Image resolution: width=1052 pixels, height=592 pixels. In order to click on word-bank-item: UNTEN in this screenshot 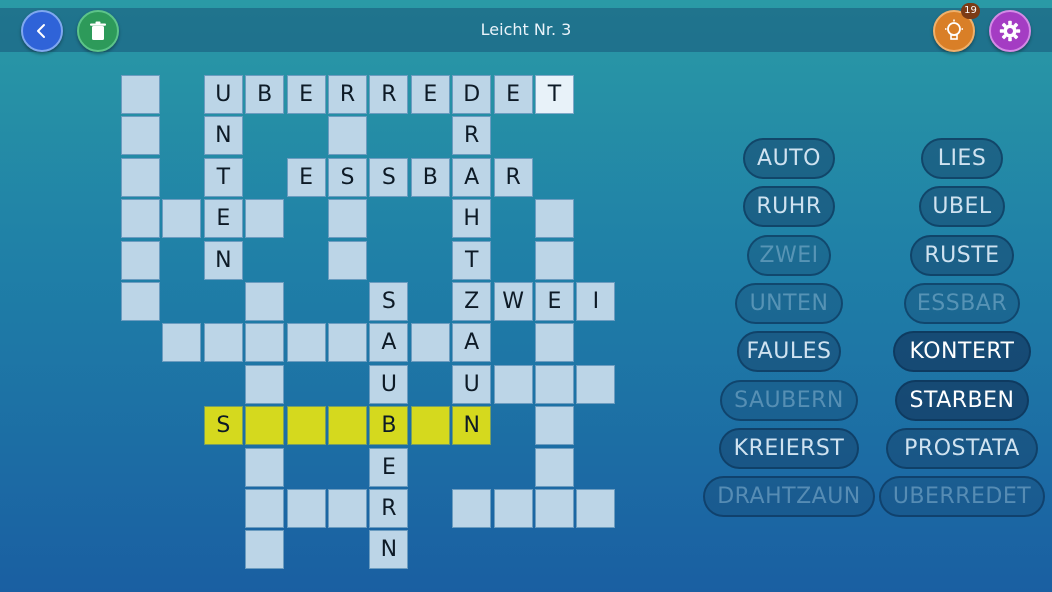, I will do `click(789, 303)`.